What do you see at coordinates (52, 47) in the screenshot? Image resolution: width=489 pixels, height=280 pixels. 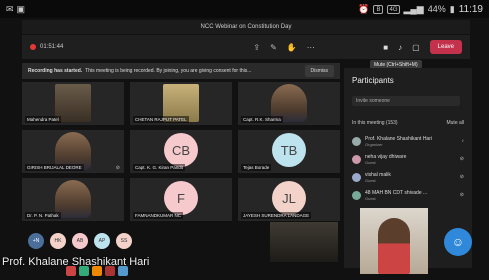 I see `meeting-duration: 01:51:44` at bounding box center [52, 47].